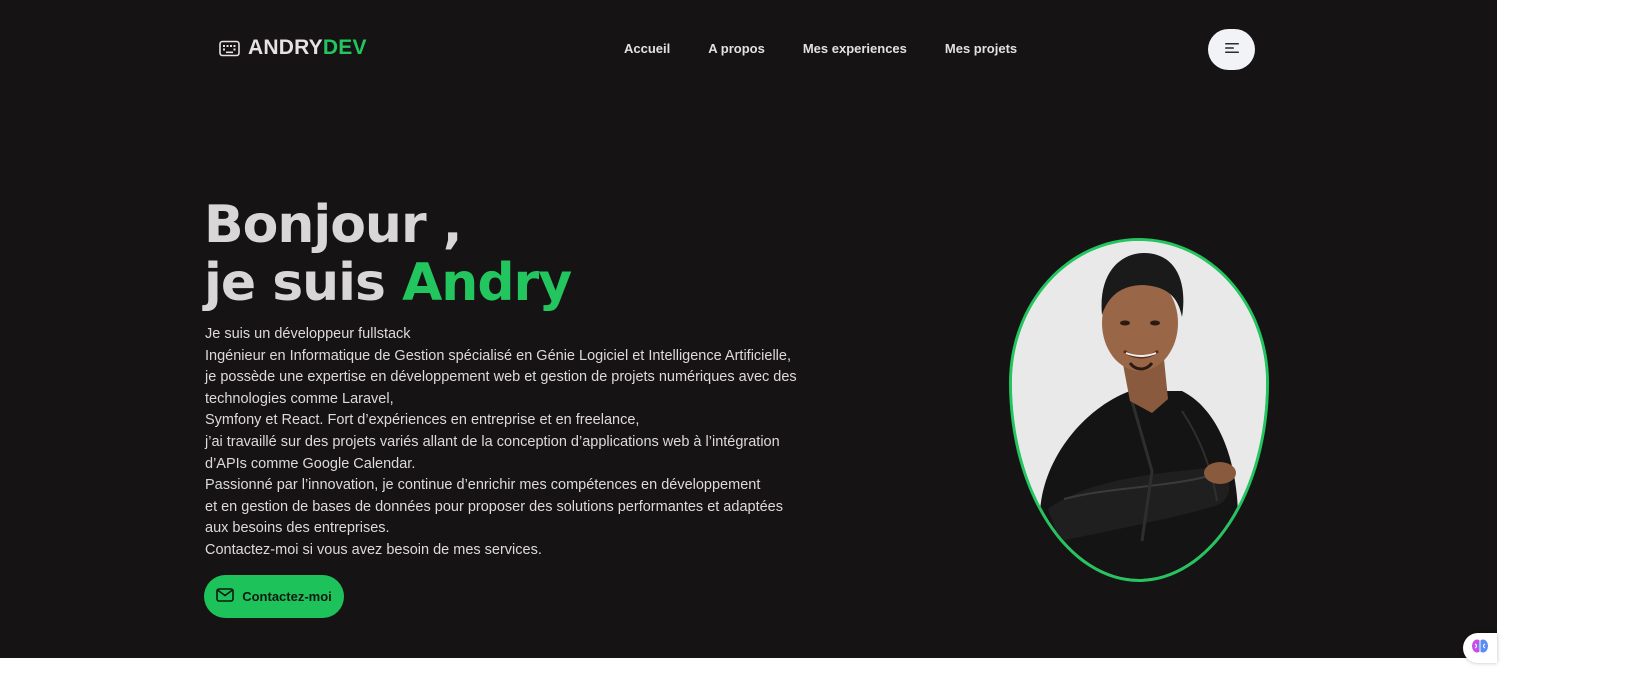 The height and width of the screenshot is (693, 1637). I want to click on intro-line: Je suis un développeur fullstack, so click(308, 334).